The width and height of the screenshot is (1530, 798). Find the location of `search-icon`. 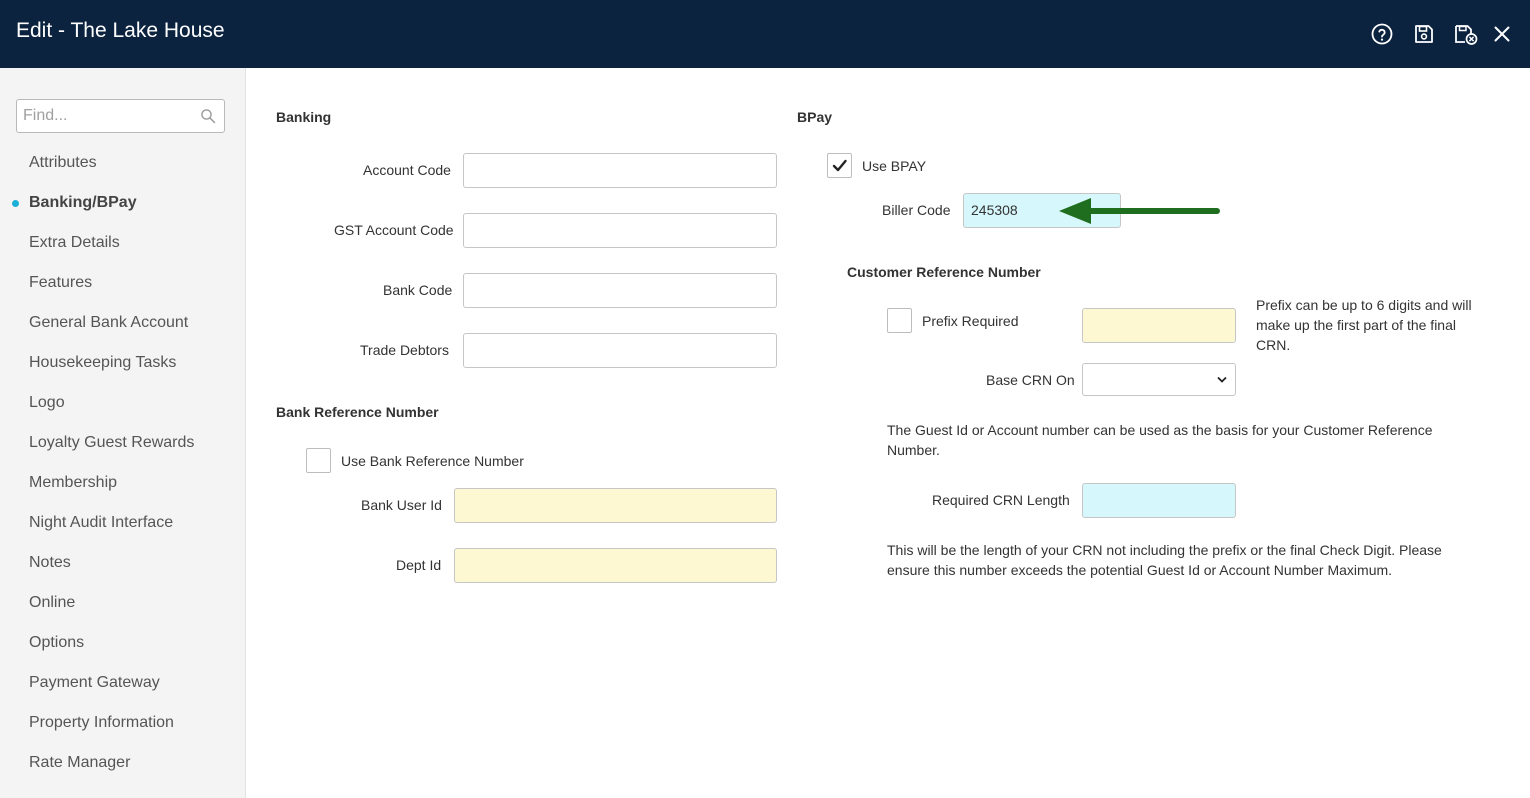

search-icon is located at coordinates (208, 116).